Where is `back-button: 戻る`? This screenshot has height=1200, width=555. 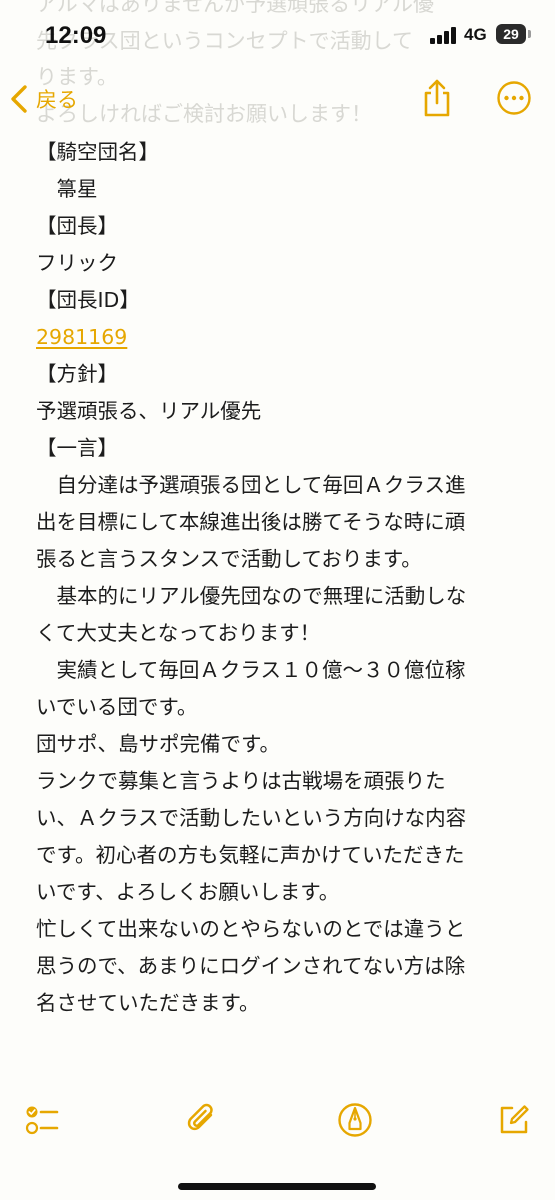
back-button: 戻る is located at coordinates (44, 99).